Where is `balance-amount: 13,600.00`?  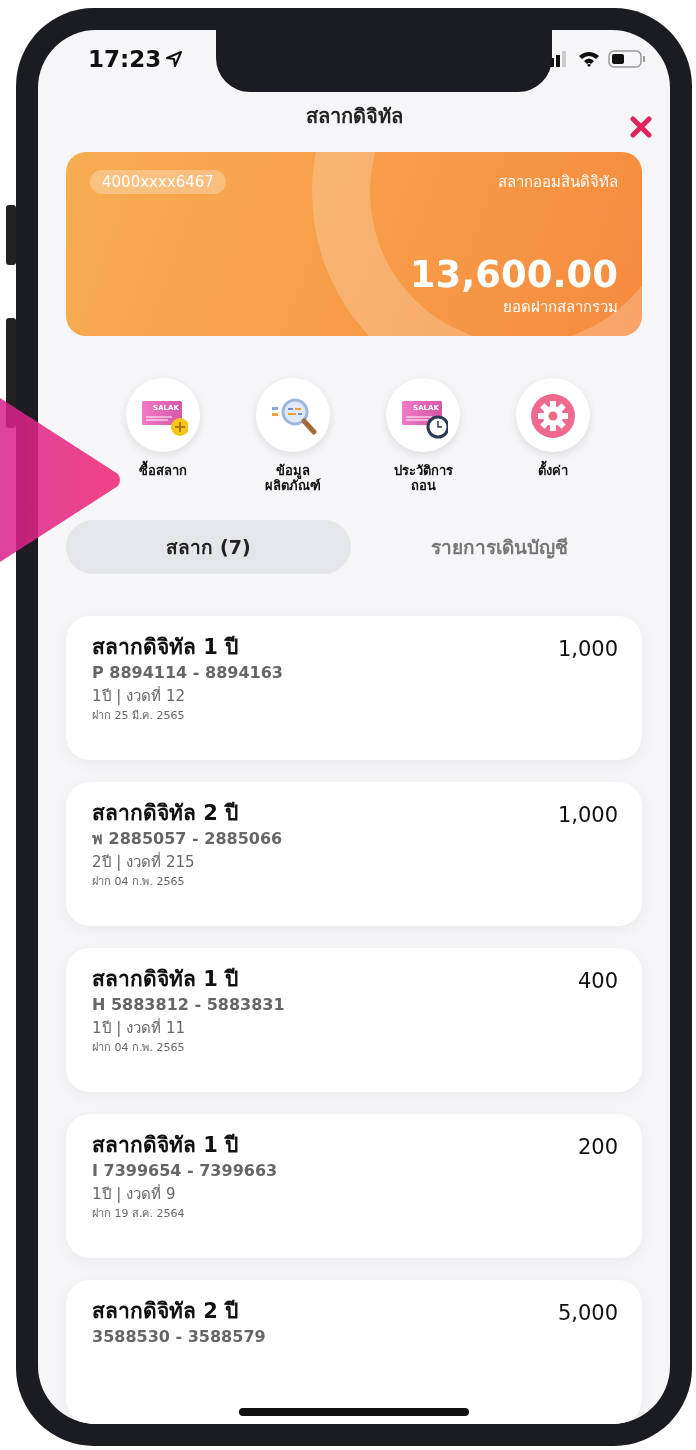
balance-amount: 13,600.00 is located at coordinates (513, 275).